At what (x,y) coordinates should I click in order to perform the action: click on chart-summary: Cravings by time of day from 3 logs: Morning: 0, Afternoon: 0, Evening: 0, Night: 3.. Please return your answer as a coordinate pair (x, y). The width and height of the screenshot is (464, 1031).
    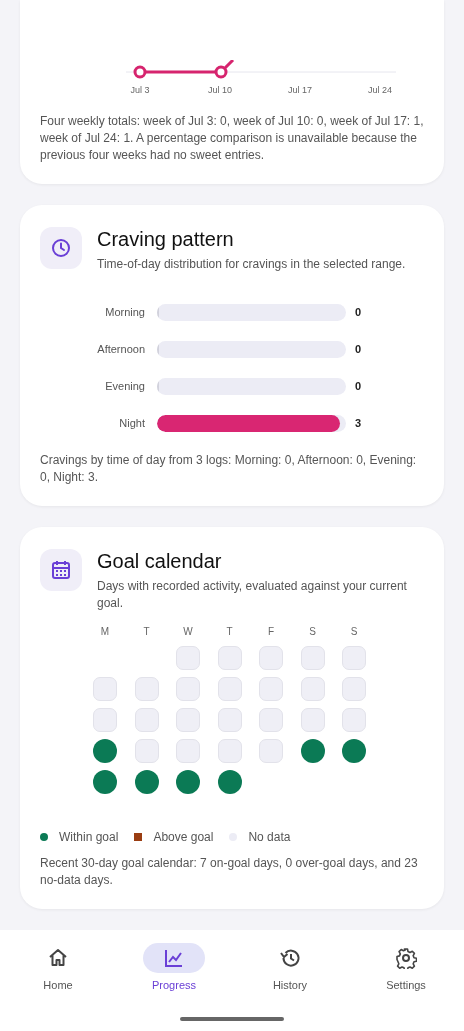
    Looking at the image, I should click on (229, 469).